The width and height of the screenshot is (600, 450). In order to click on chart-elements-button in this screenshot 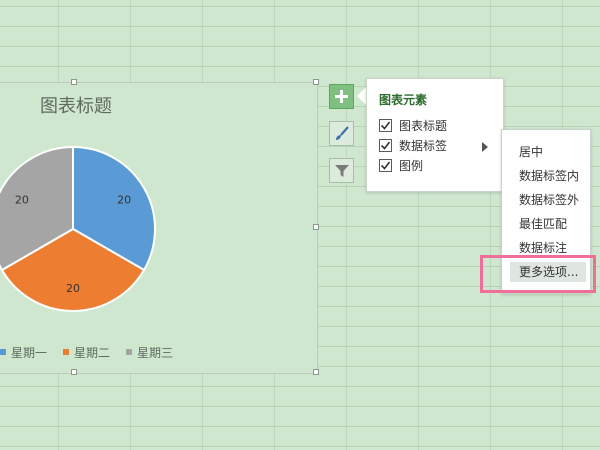, I will do `click(341, 96)`.